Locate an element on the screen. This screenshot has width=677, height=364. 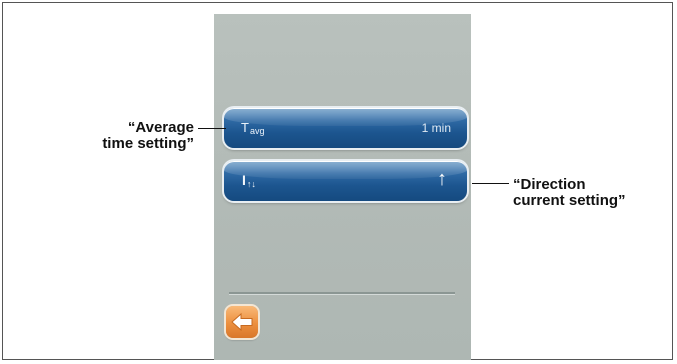
average-time-label: Tavg is located at coordinates (252, 128).